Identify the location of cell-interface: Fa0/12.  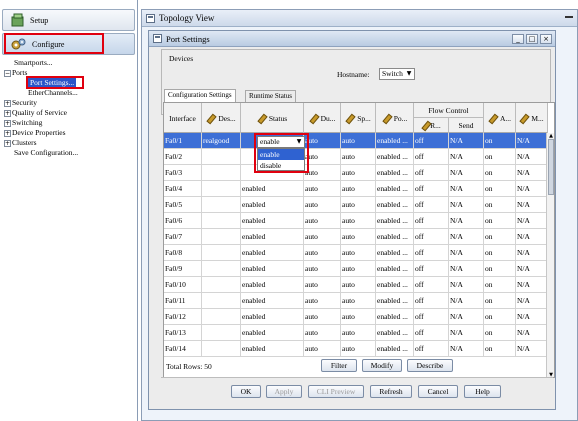
(183, 317).